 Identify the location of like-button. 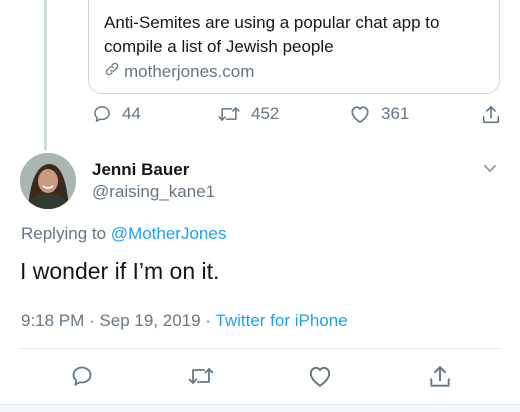
(320, 376).